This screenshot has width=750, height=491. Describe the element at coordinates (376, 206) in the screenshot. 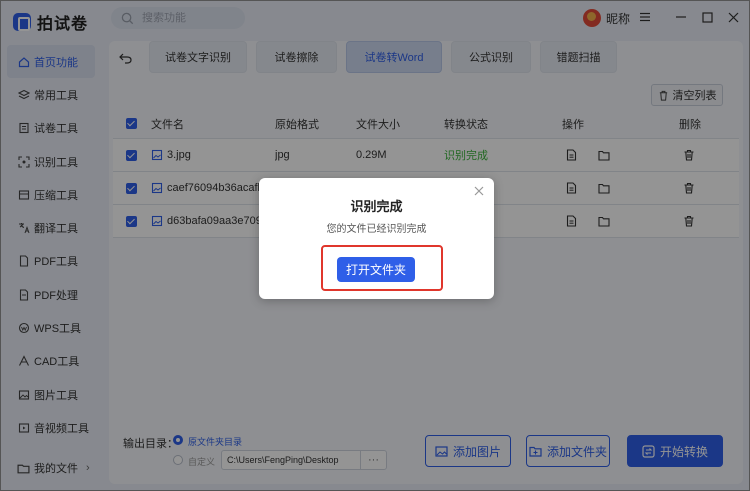

I see `dialog-title: 识别完成` at that location.